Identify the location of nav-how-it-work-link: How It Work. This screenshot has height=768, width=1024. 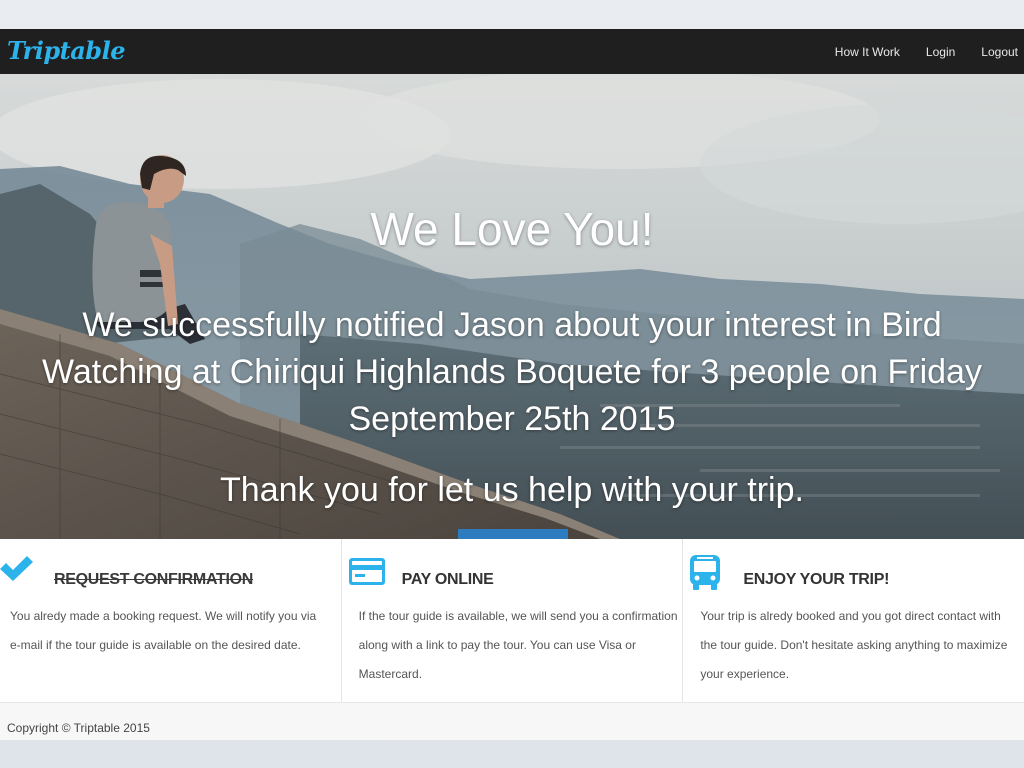
(867, 52).